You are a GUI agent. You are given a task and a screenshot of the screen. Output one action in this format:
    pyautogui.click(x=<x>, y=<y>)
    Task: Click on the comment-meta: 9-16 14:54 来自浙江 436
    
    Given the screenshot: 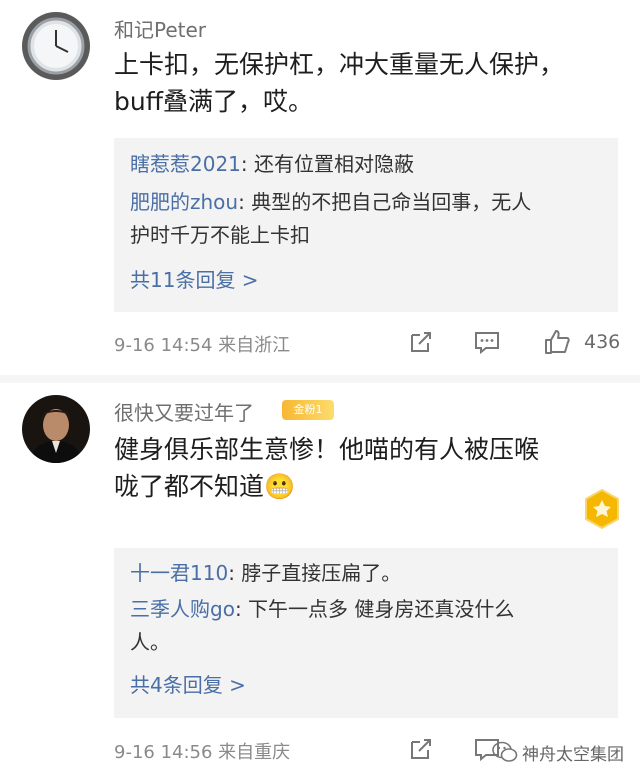 What is the action you would take?
    pyautogui.click(x=367, y=344)
    